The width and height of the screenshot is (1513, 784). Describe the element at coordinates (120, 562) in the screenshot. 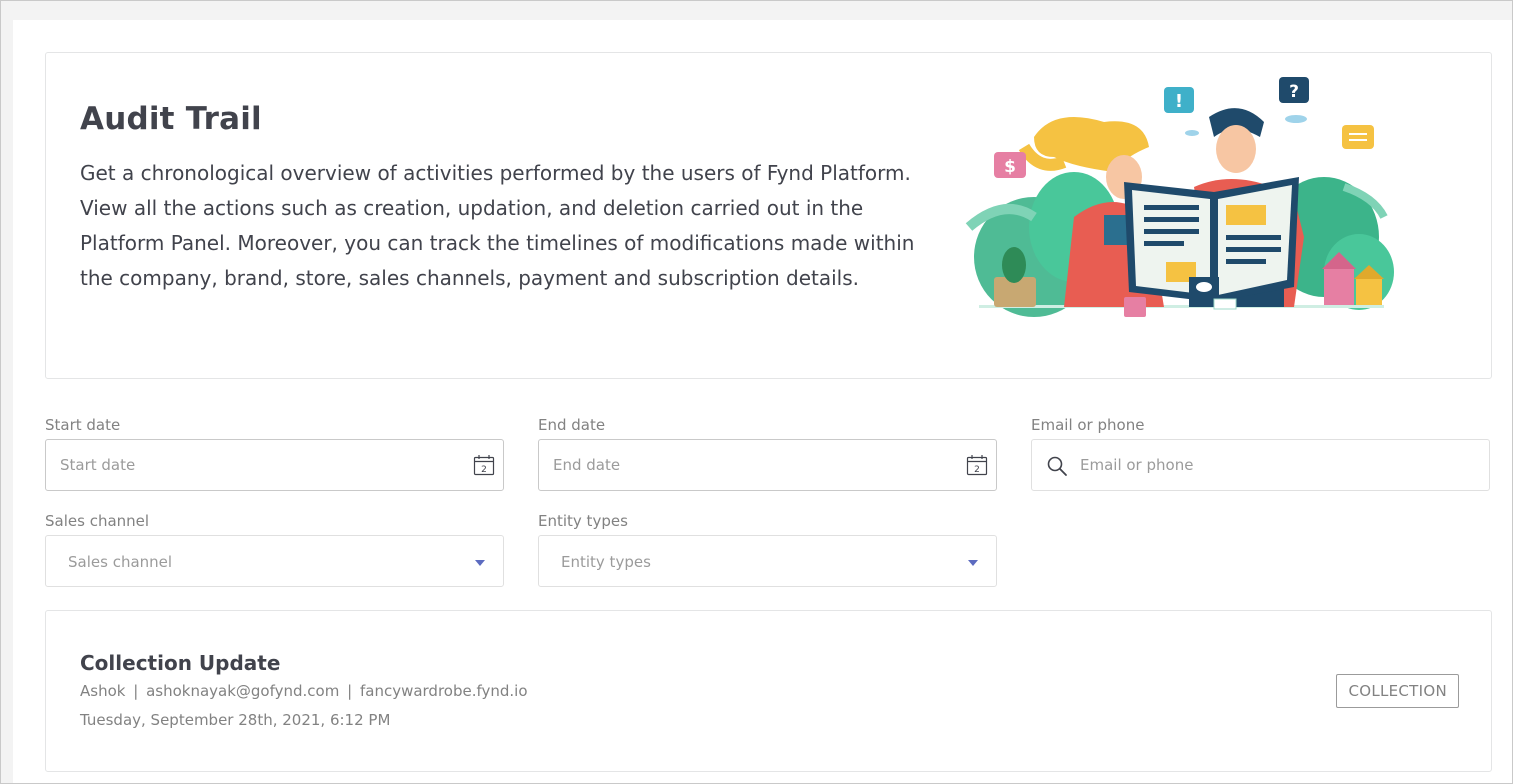

I see `sales-channel-placeholder: Sales channel` at that location.